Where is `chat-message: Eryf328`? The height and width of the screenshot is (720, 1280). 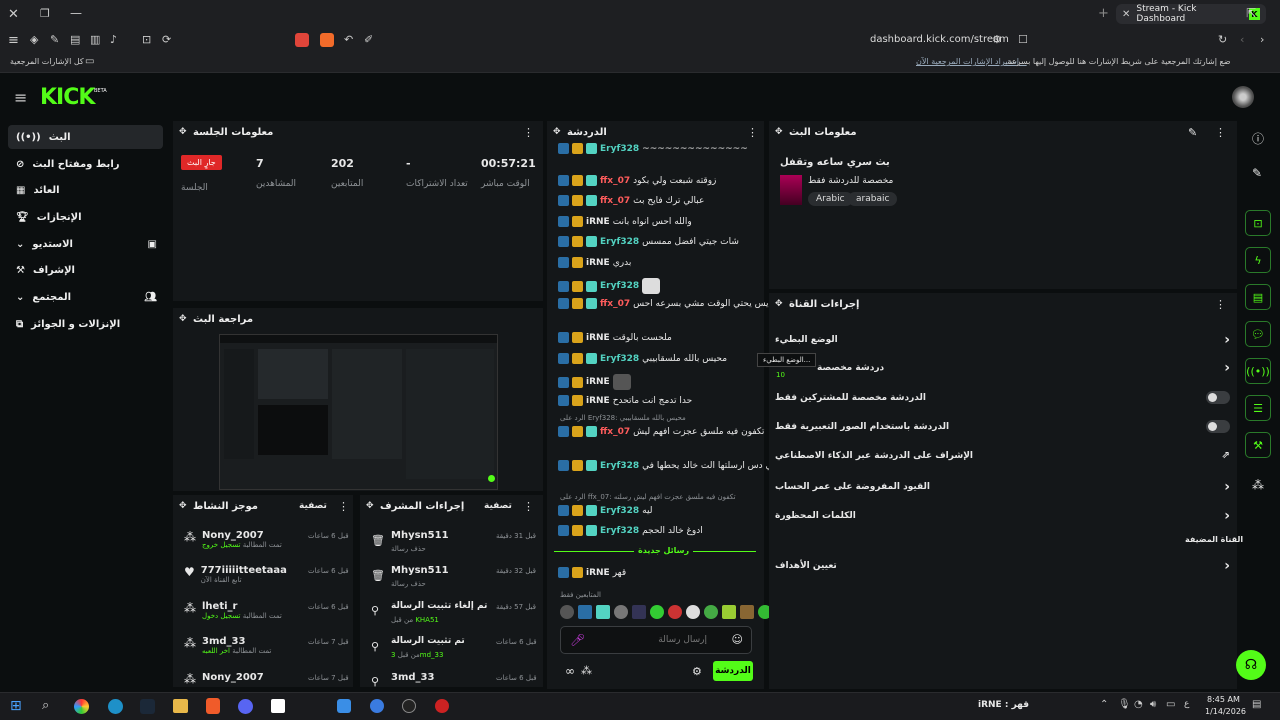
chat-message: Eryf328 is located at coordinates (609, 286).